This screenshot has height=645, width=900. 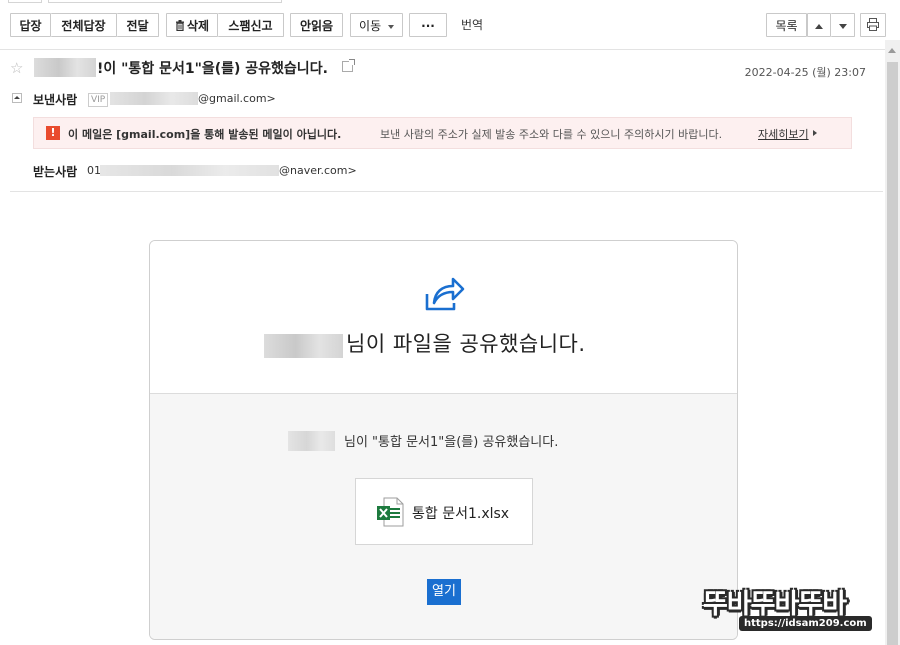 What do you see at coordinates (450, 26) in the screenshot?
I see `mail-toolbar: 답장 전체답장 전달 삭제 스팸신고 안읽음 이동 ··· 번역 목록` at bounding box center [450, 26].